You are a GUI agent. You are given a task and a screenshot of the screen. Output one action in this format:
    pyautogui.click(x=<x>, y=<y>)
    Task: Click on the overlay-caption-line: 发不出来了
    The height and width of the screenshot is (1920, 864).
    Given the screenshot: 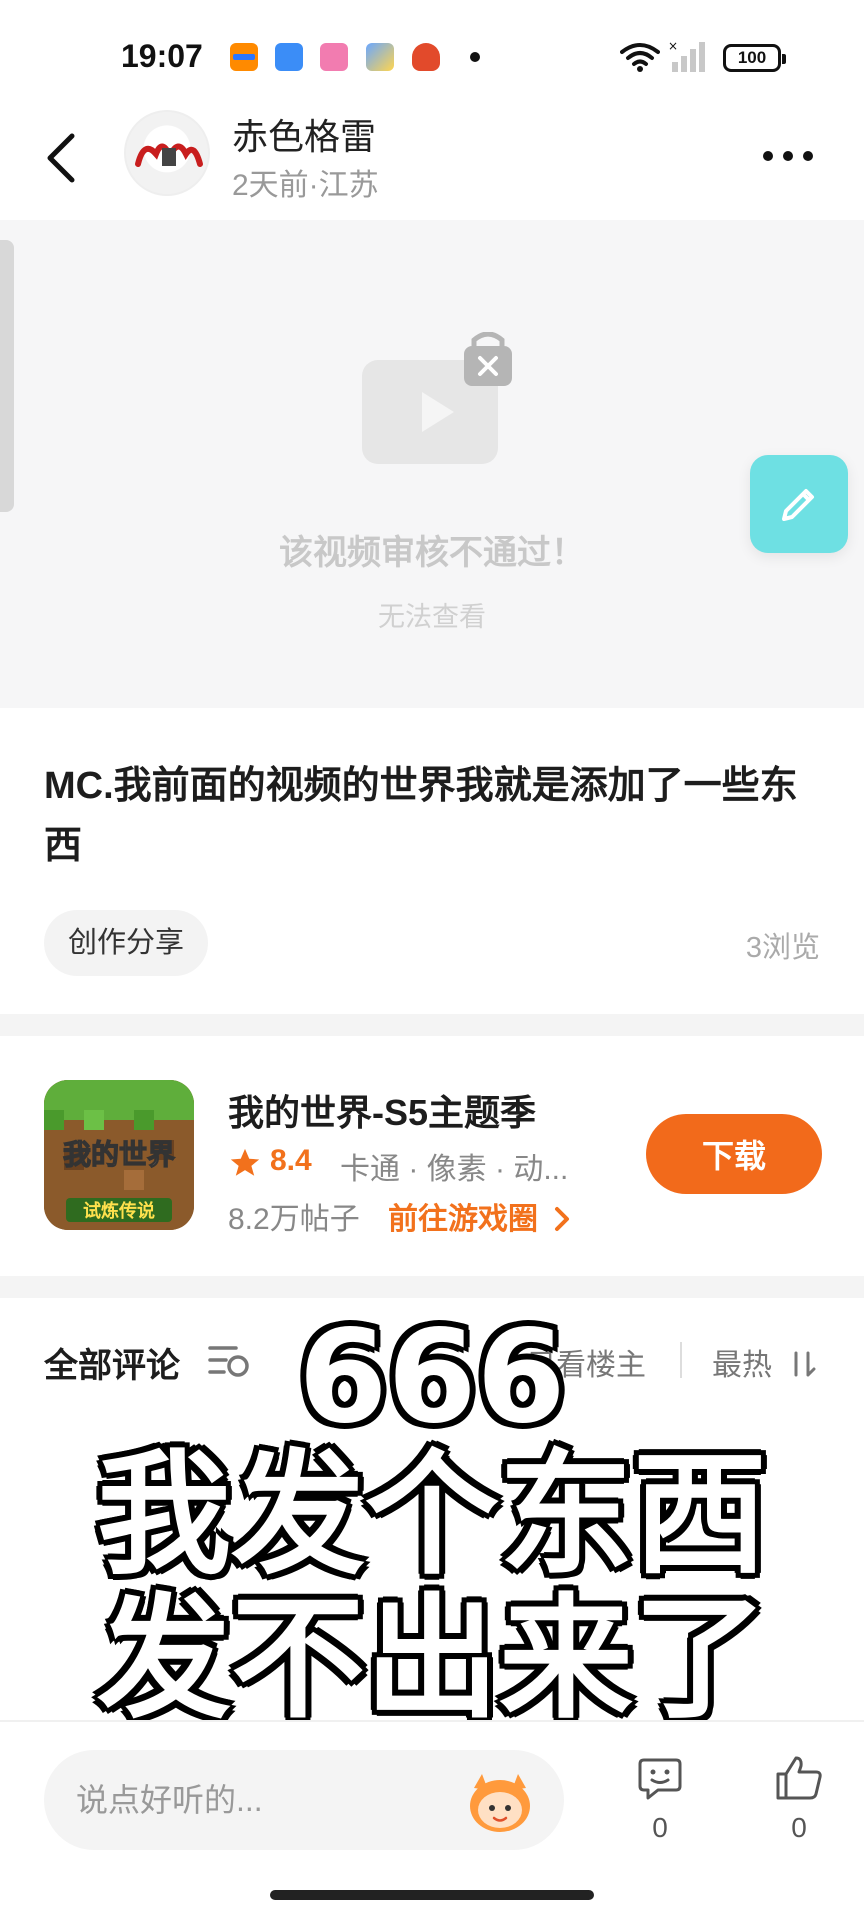 What is the action you would take?
    pyautogui.click(x=431, y=1659)
    